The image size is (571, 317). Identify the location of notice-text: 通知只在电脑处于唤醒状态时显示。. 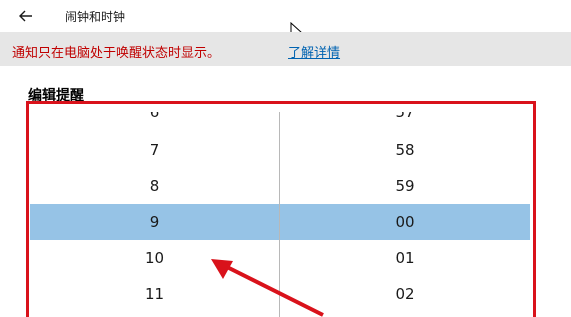
(116, 53).